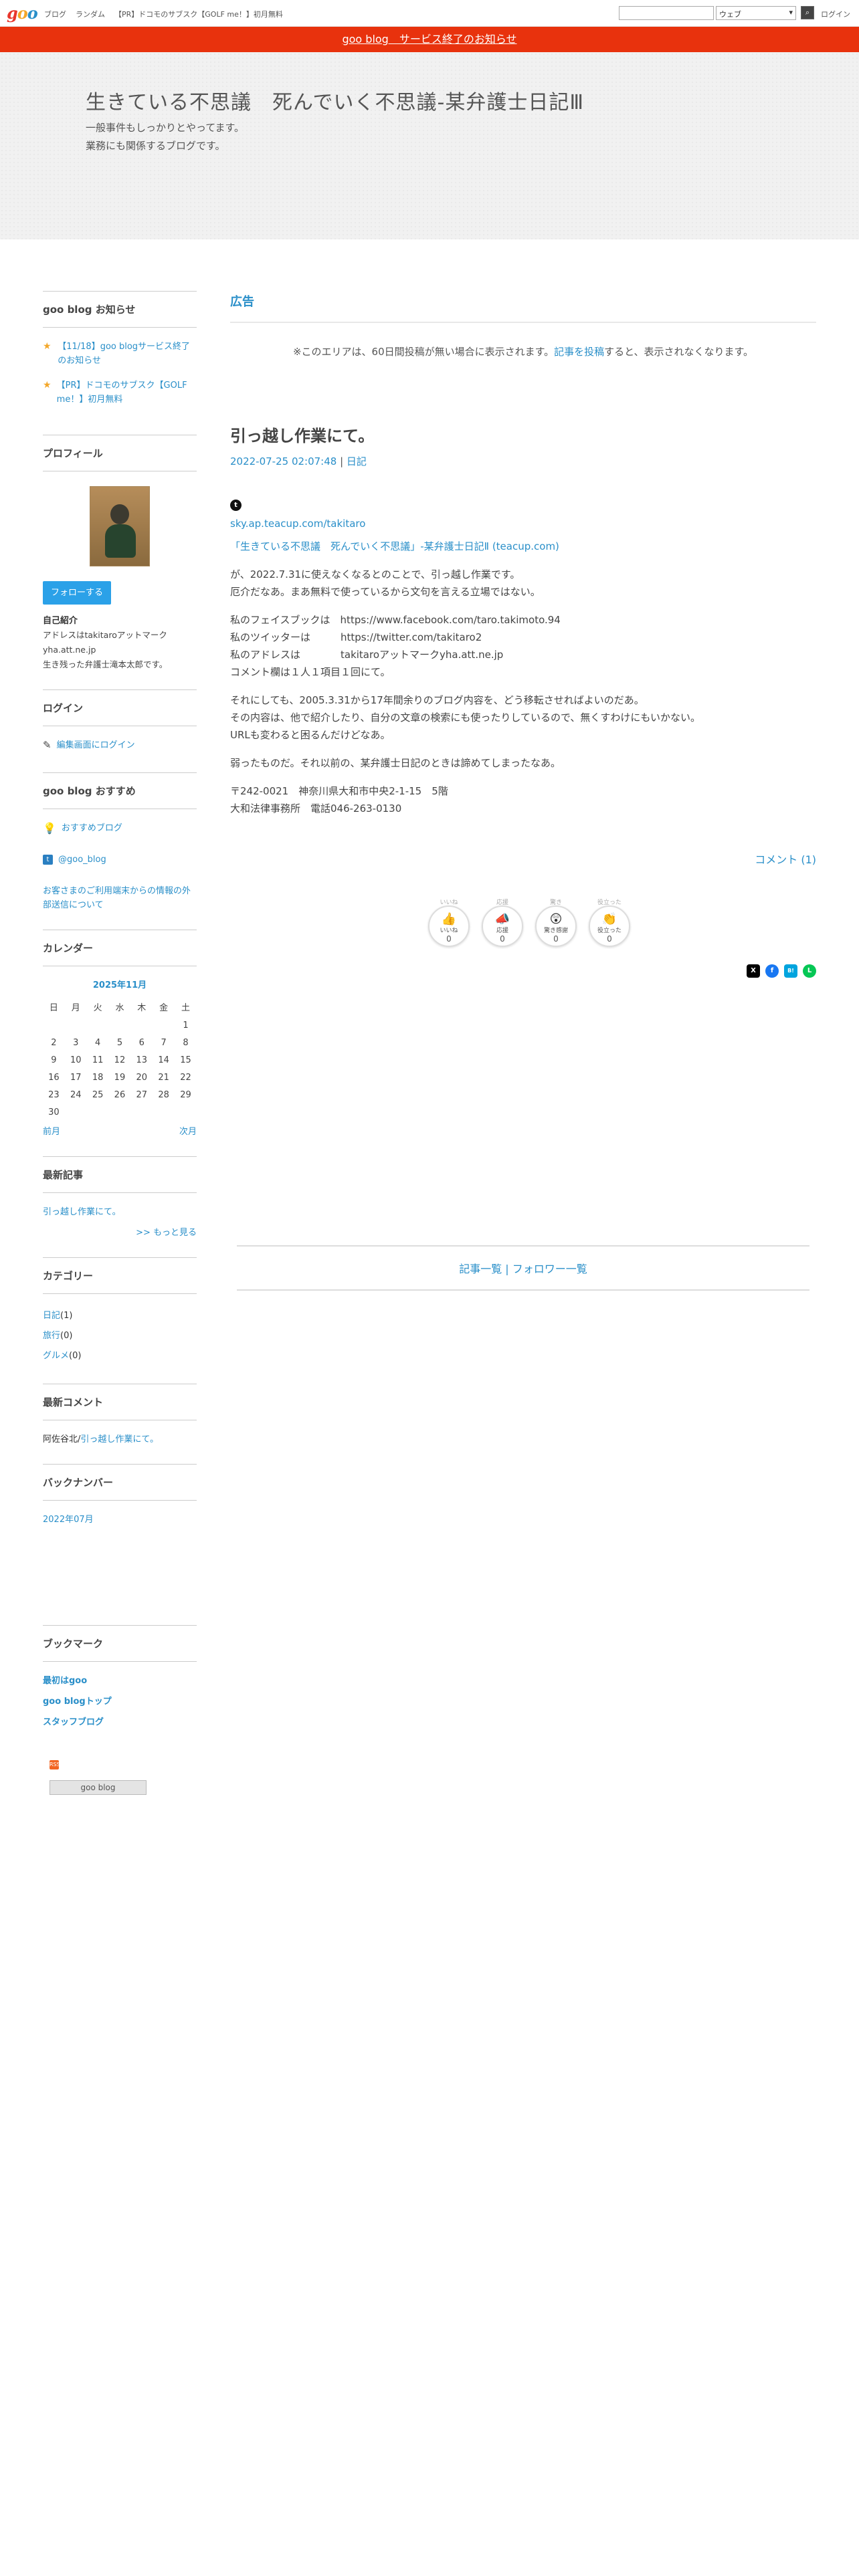  I want to click on calendar-day: 5, so click(120, 1042).